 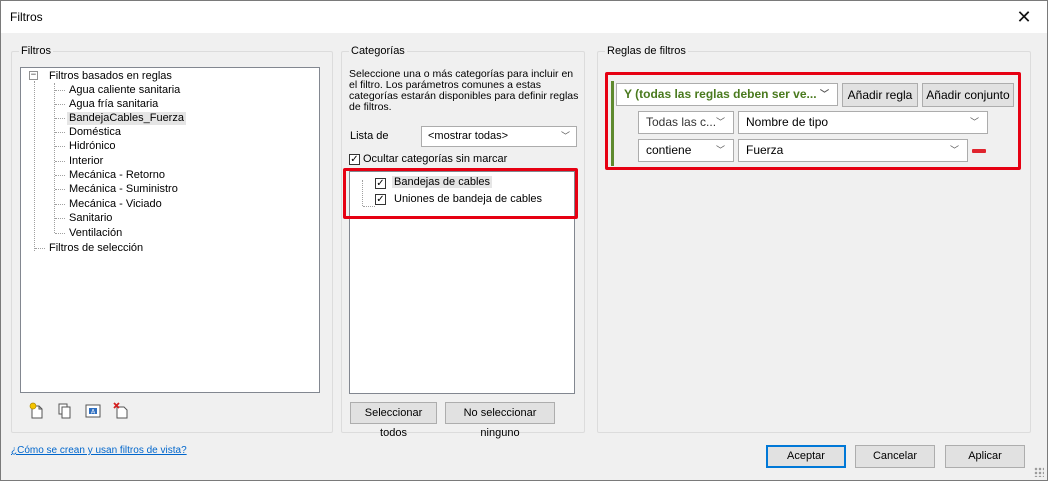 What do you see at coordinates (435, 159) in the screenshot?
I see `hide-unchecked-label: Ocultar categorías sin marcar` at bounding box center [435, 159].